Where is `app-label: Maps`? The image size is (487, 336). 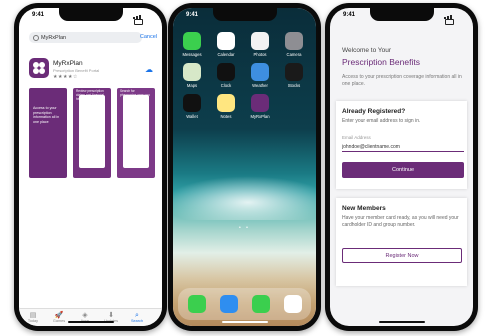
app-label: Maps is located at coordinates (192, 85).